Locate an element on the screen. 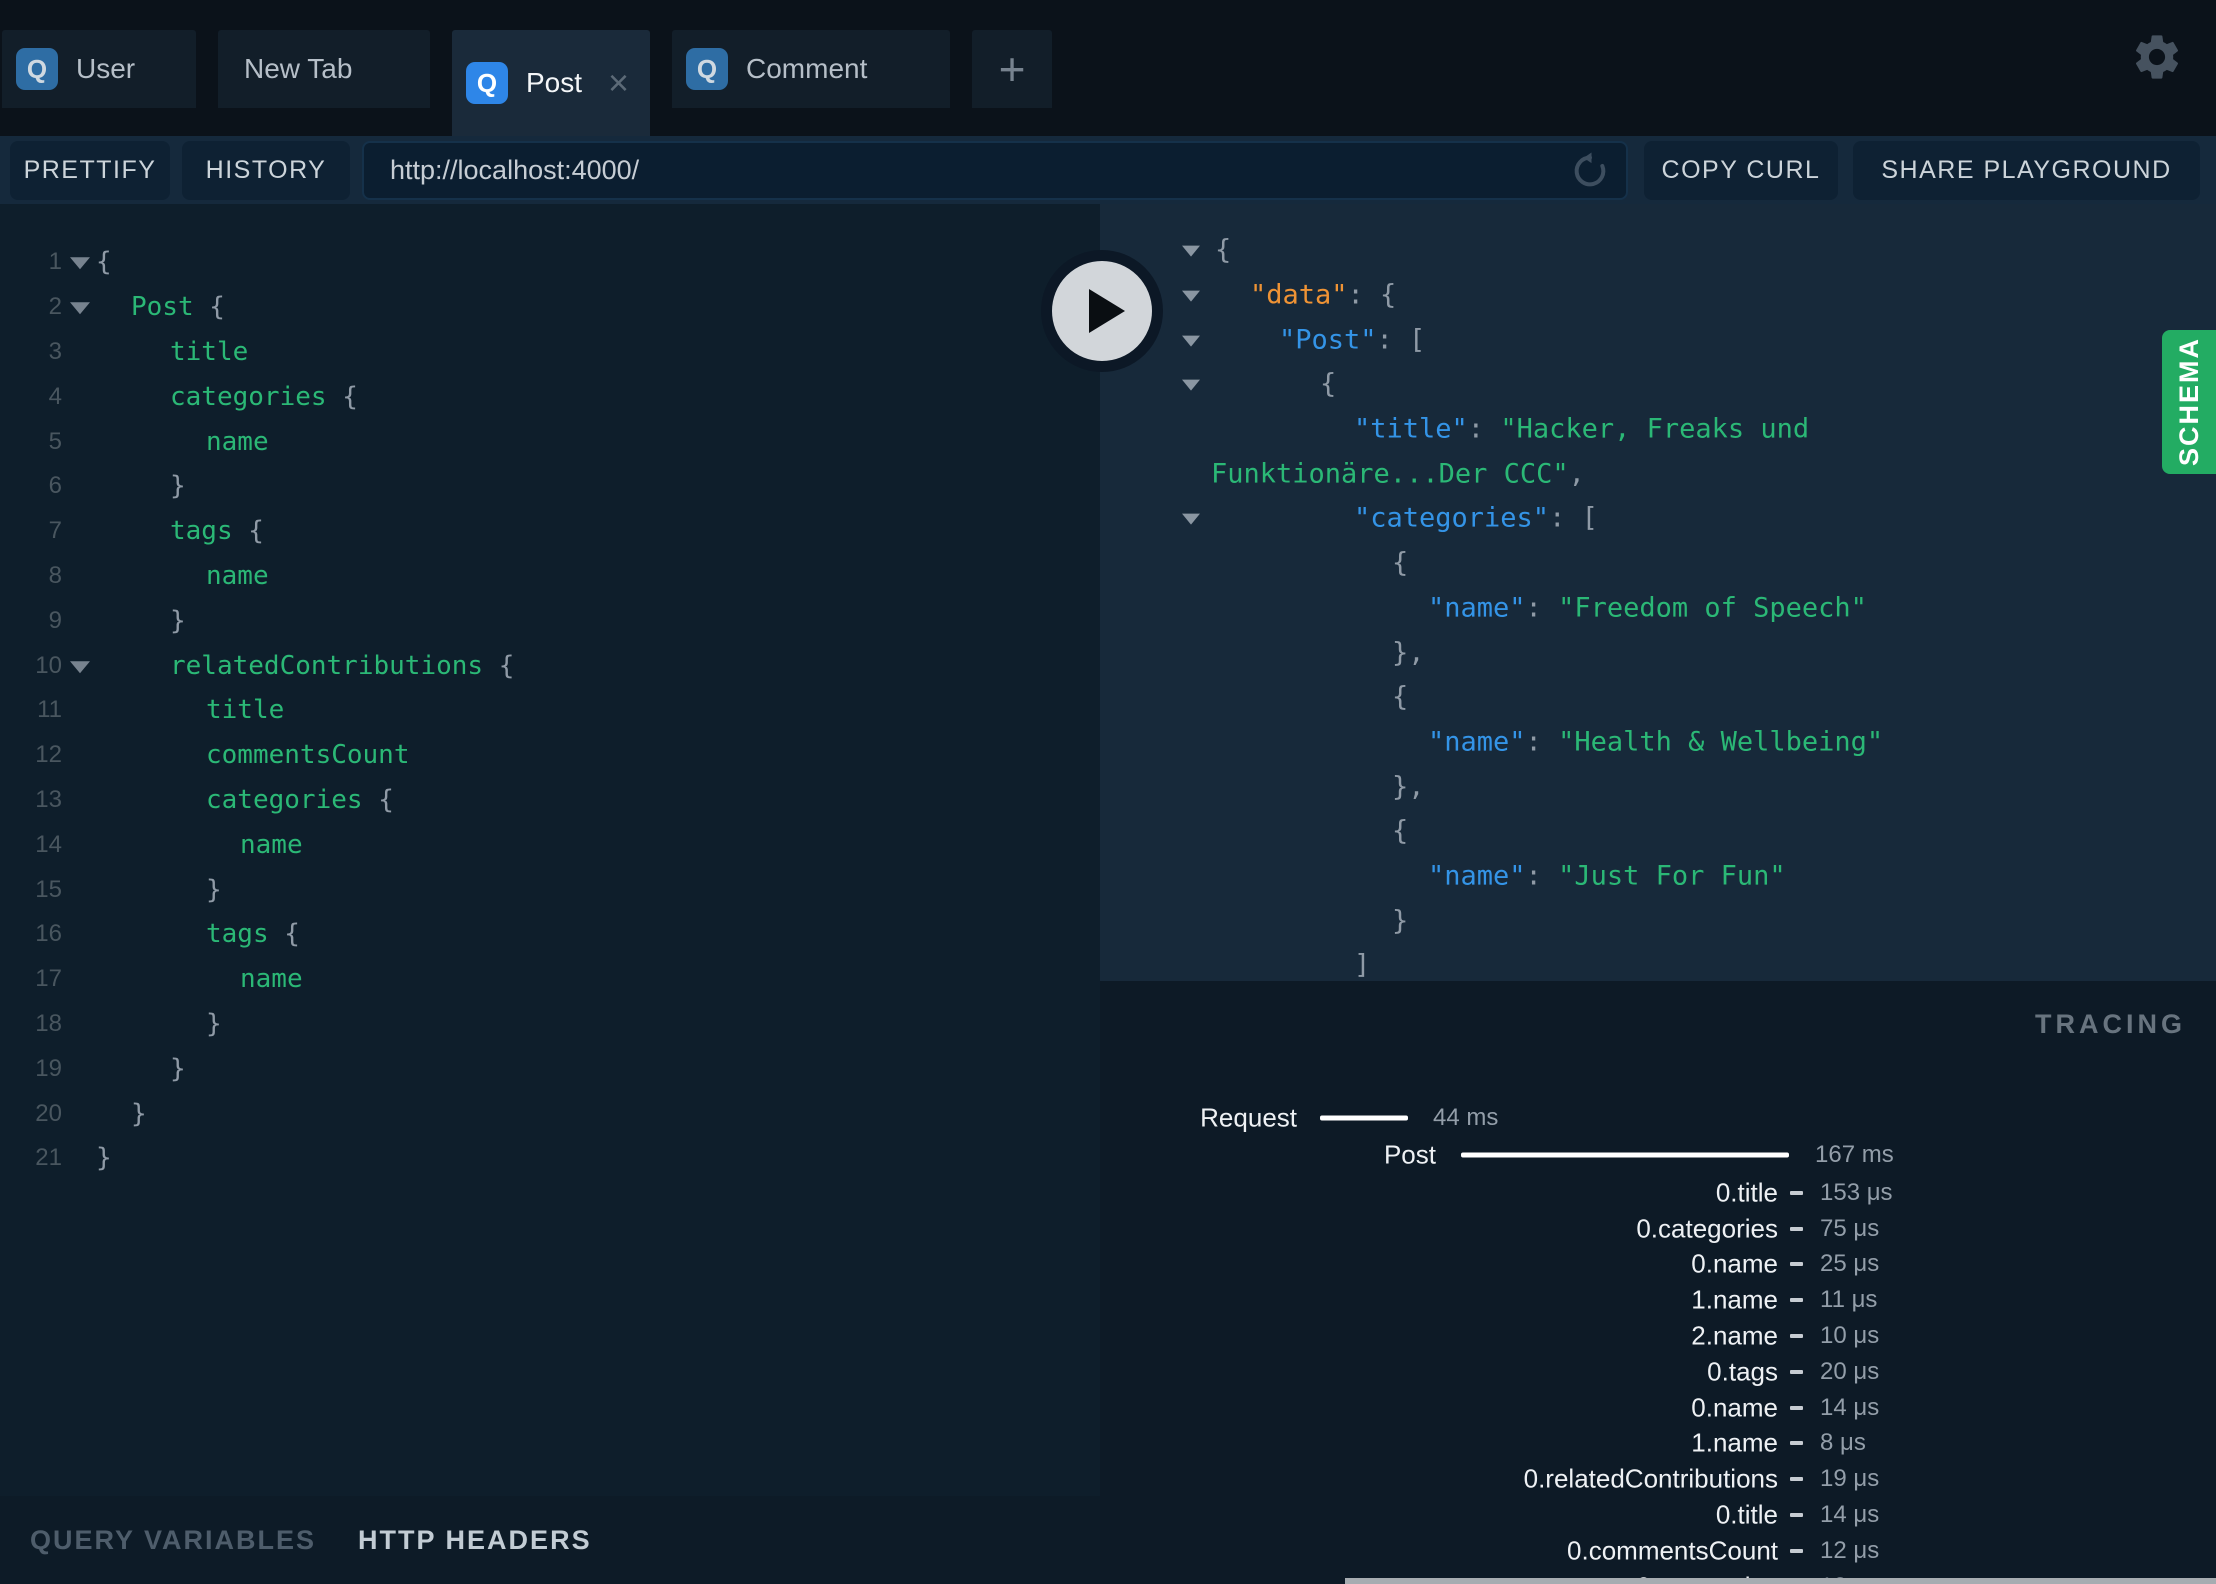  settings-gear-icon is located at coordinates (2157, 57).